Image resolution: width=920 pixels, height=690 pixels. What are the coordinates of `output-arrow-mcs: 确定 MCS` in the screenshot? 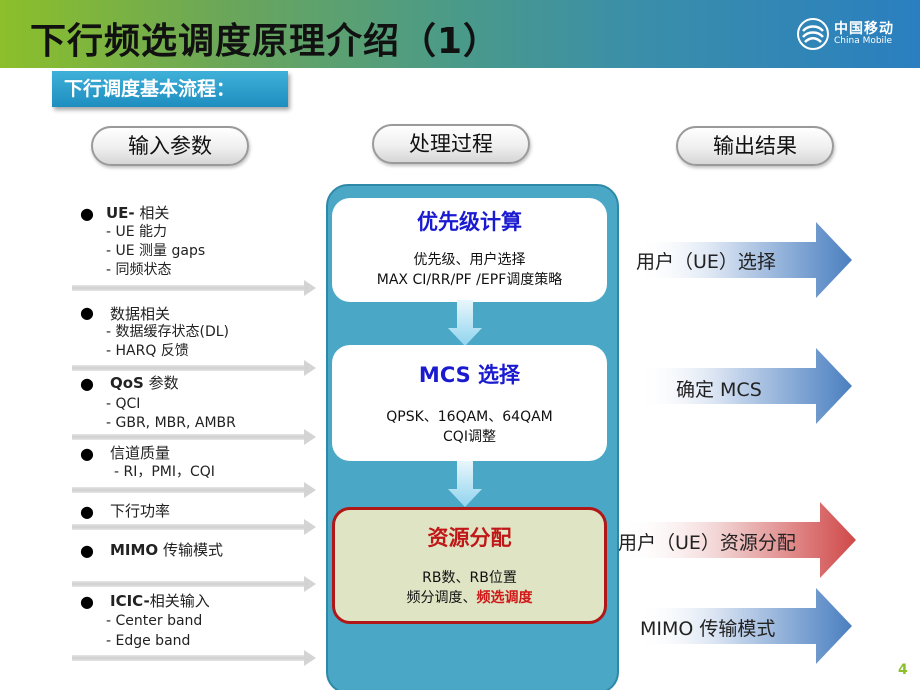 It's located at (744, 386).